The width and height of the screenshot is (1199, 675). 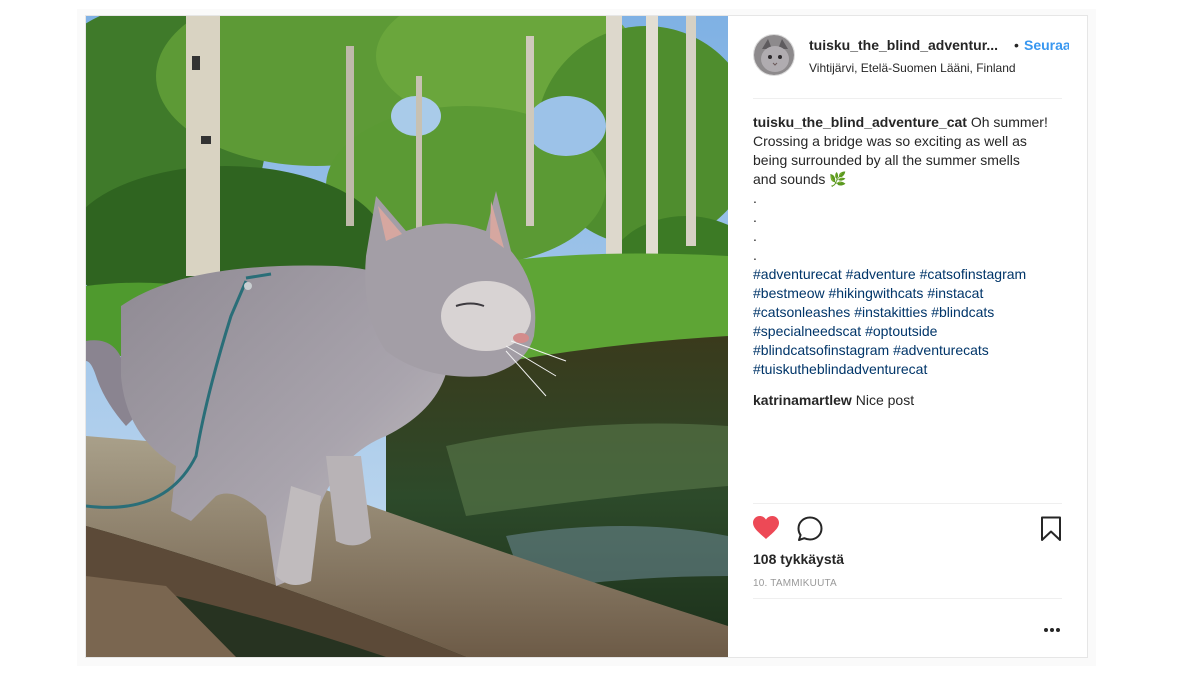 I want to click on hashtag-link: #blindcatsofinstagram, so click(x=821, y=350).